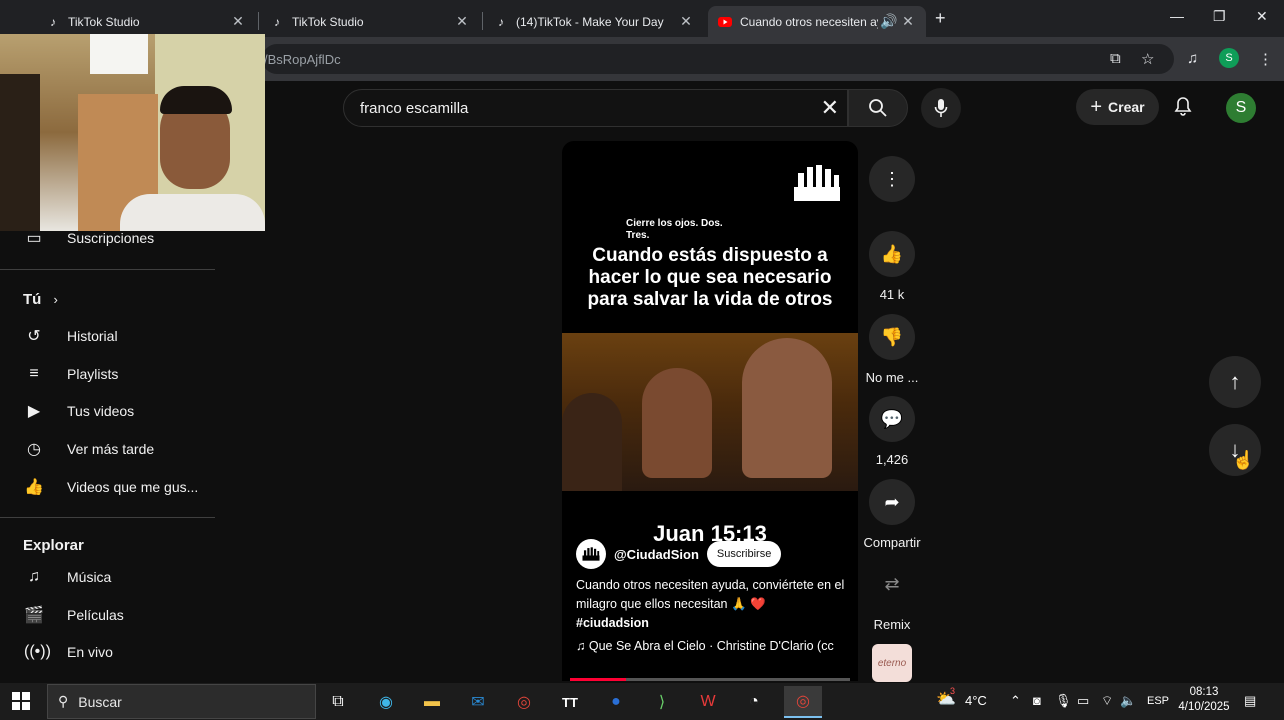  What do you see at coordinates (1063, 701) in the screenshot?
I see `microphone-tray-icon: 🎙` at bounding box center [1063, 701].